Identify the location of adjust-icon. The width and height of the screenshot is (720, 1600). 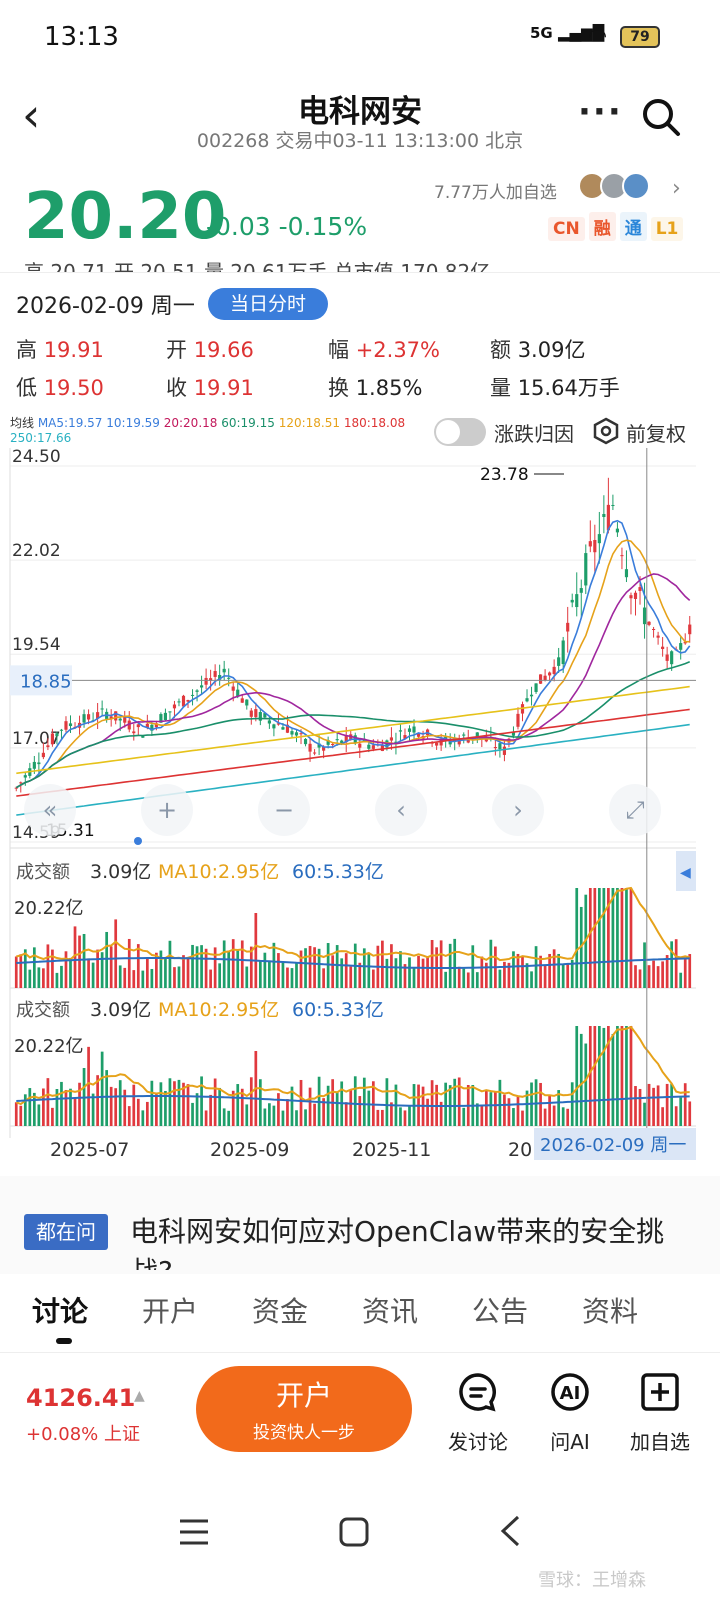
(606, 431).